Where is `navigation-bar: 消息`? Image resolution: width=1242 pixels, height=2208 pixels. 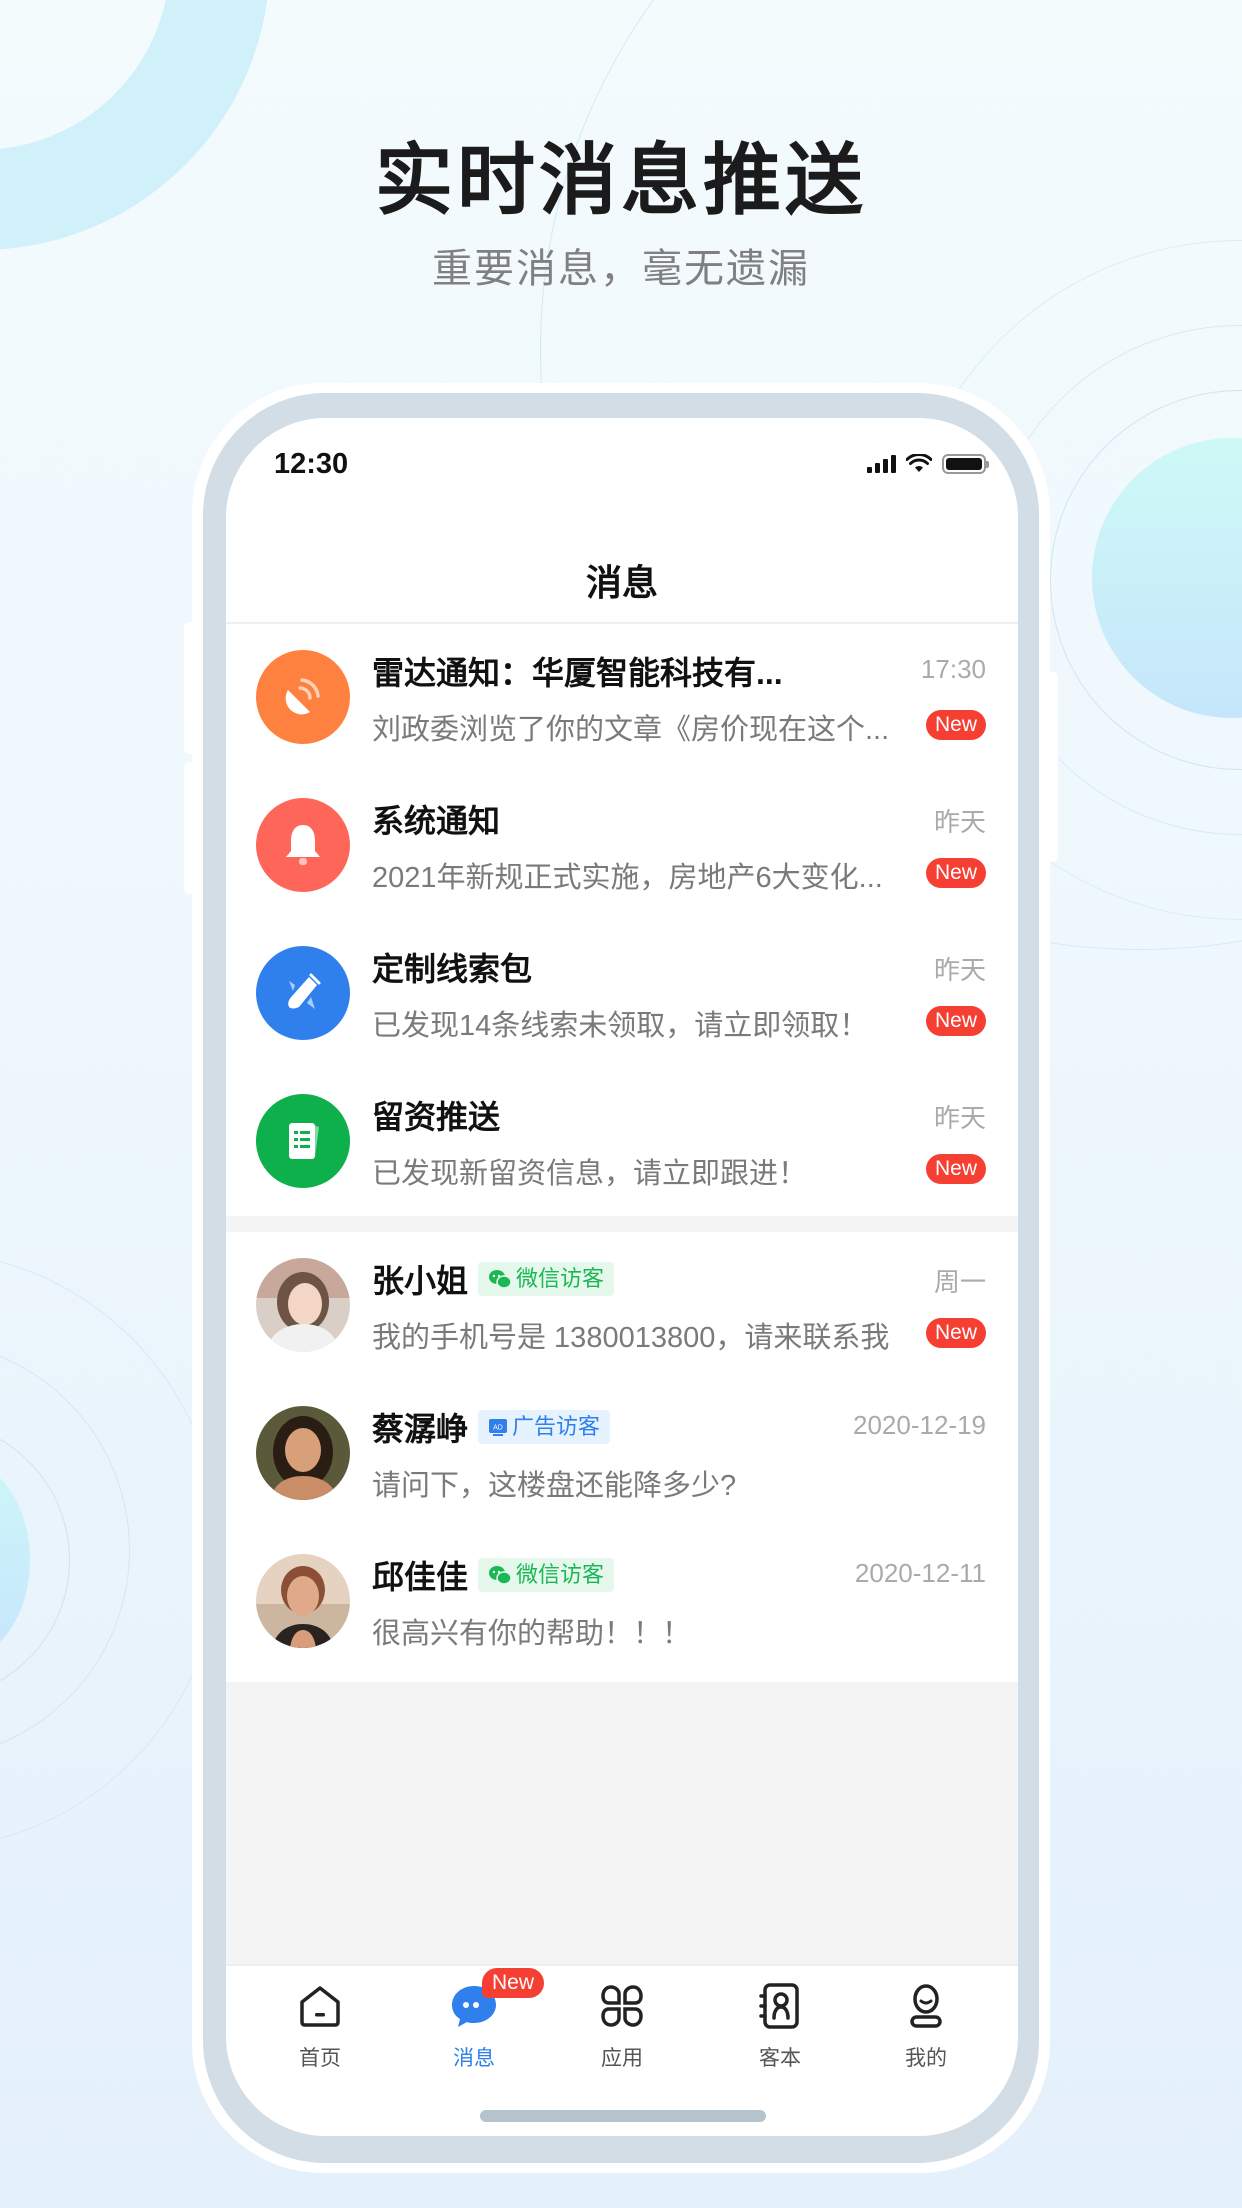 navigation-bar: 消息 is located at coordinates (622, 571).